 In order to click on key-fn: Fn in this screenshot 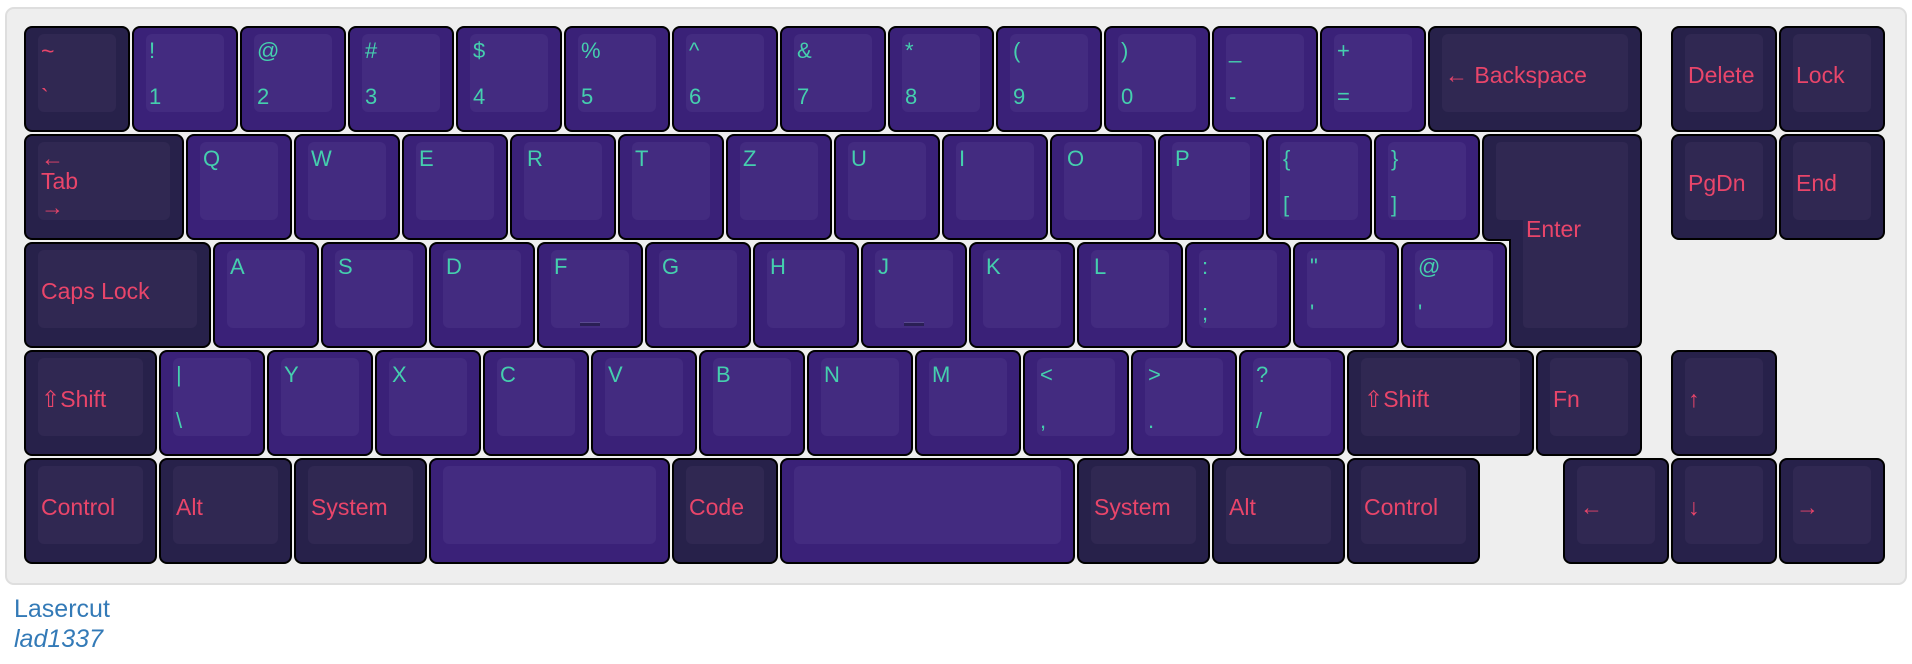, I will do `click(1589, 403)`.